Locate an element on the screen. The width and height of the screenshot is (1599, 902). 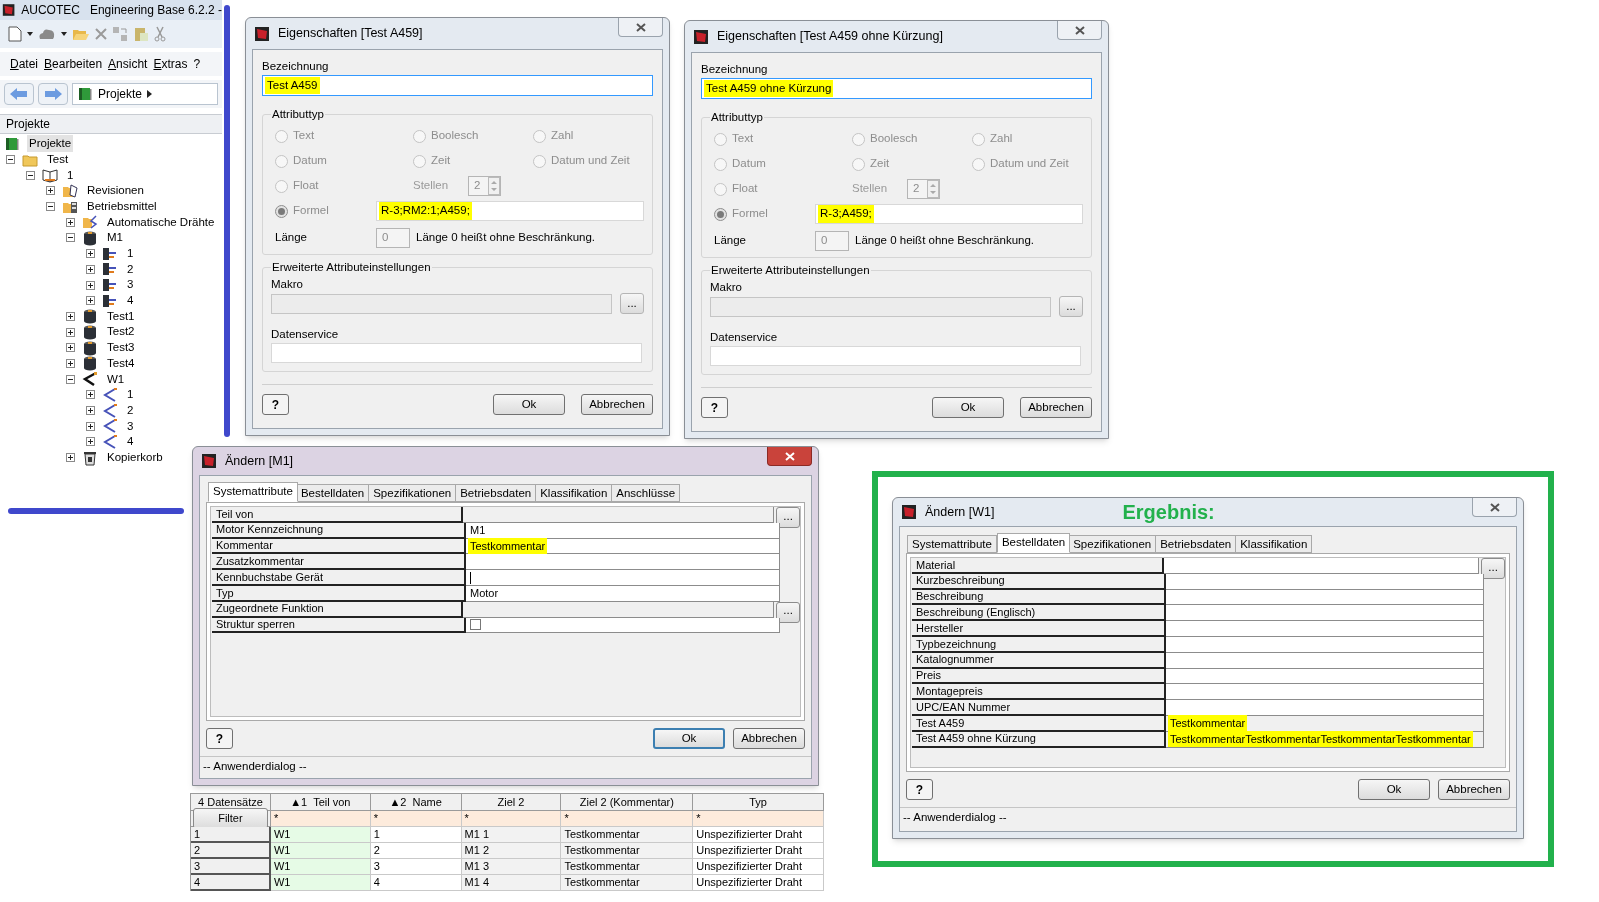
back-button is located at coordinates (19, 94).